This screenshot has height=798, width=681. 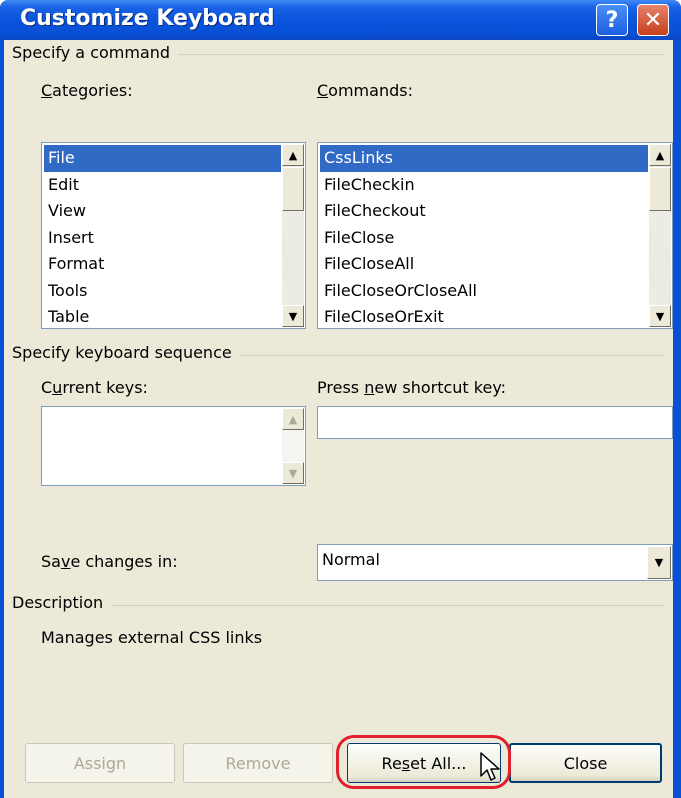 I want to click on categories-item: Tools, so click(x=162, y=291).